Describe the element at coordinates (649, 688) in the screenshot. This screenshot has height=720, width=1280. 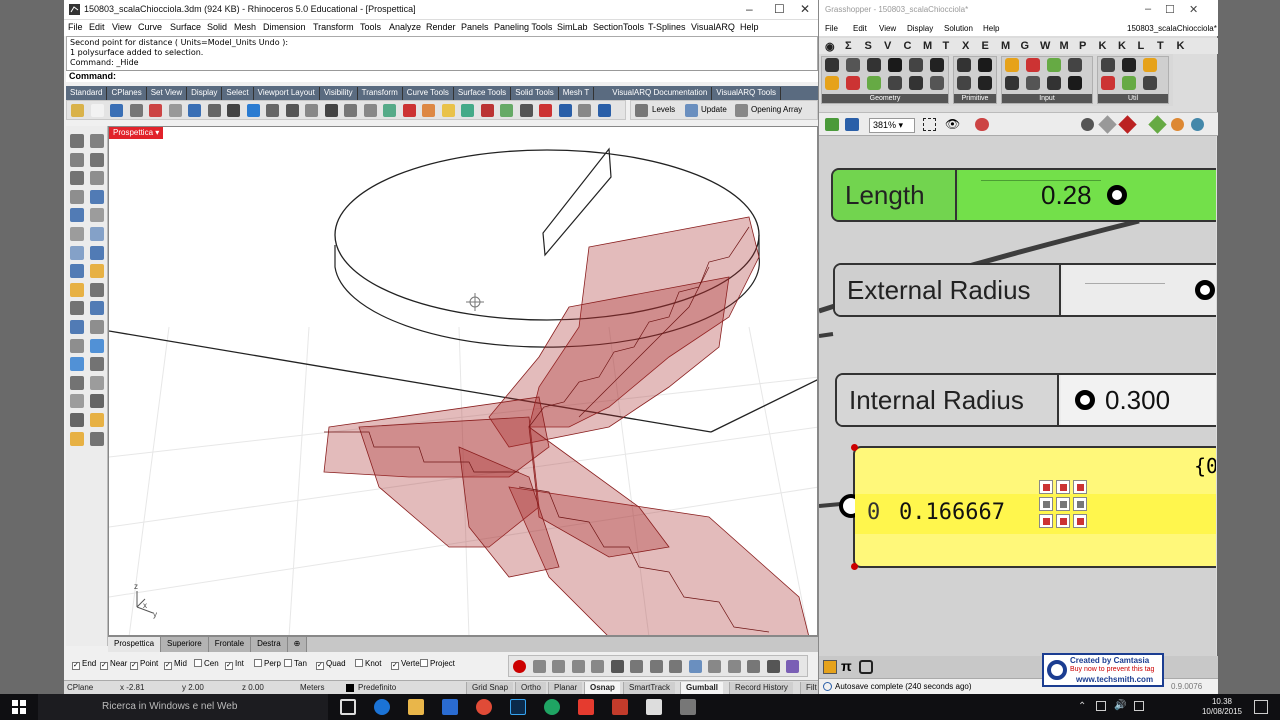
I see `smarttrack-toggle: SmartTrack` at that location.